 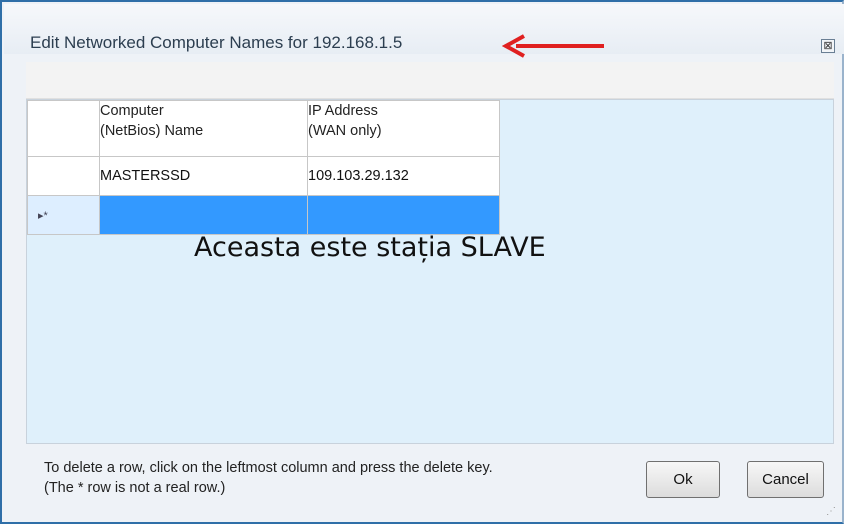 I want to click on column-header-computer-name: Computer (NetBios) Name, so click(x=203, y=128).